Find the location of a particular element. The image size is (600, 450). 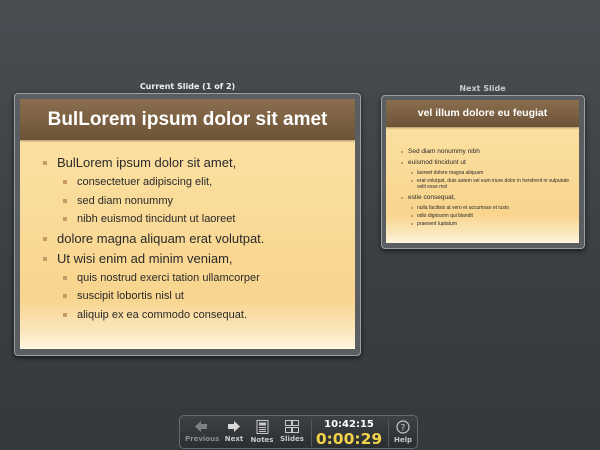

sub-bullet-item: quis nostrud exerci tation ullamcorper is located at coordinates (198, 278).